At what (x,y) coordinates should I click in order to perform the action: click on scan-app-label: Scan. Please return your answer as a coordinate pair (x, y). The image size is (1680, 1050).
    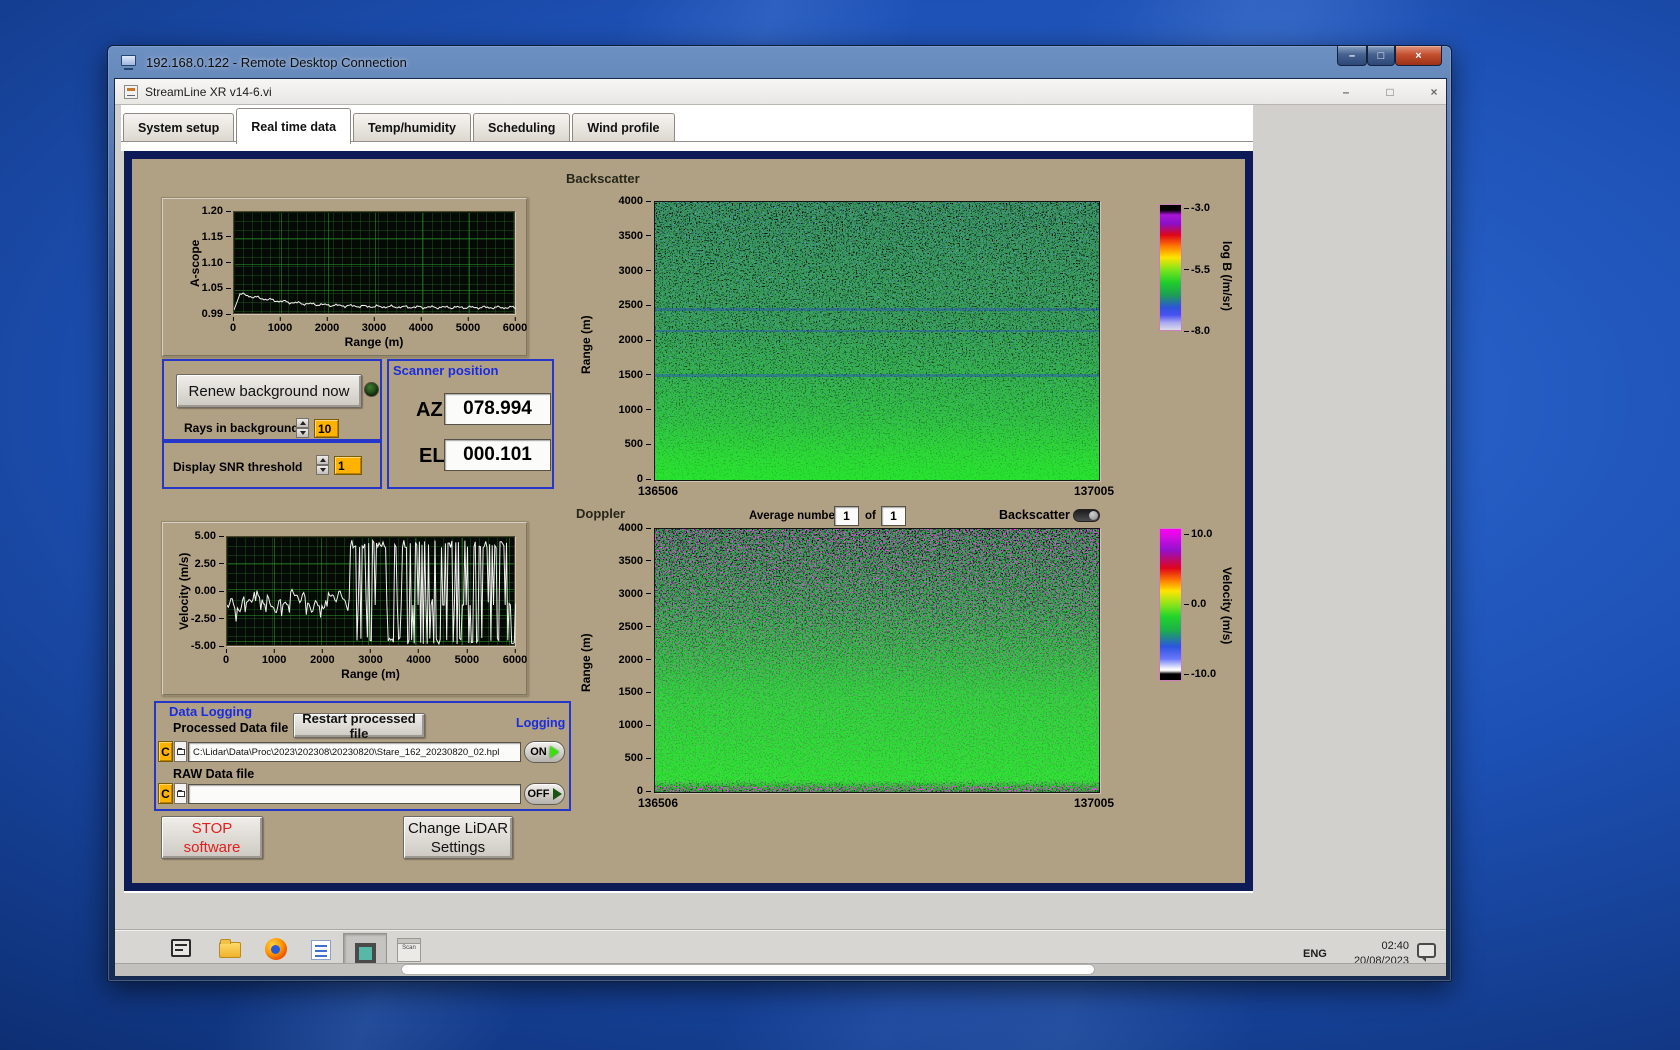
    Looking at the image, I should click on (409, 948).